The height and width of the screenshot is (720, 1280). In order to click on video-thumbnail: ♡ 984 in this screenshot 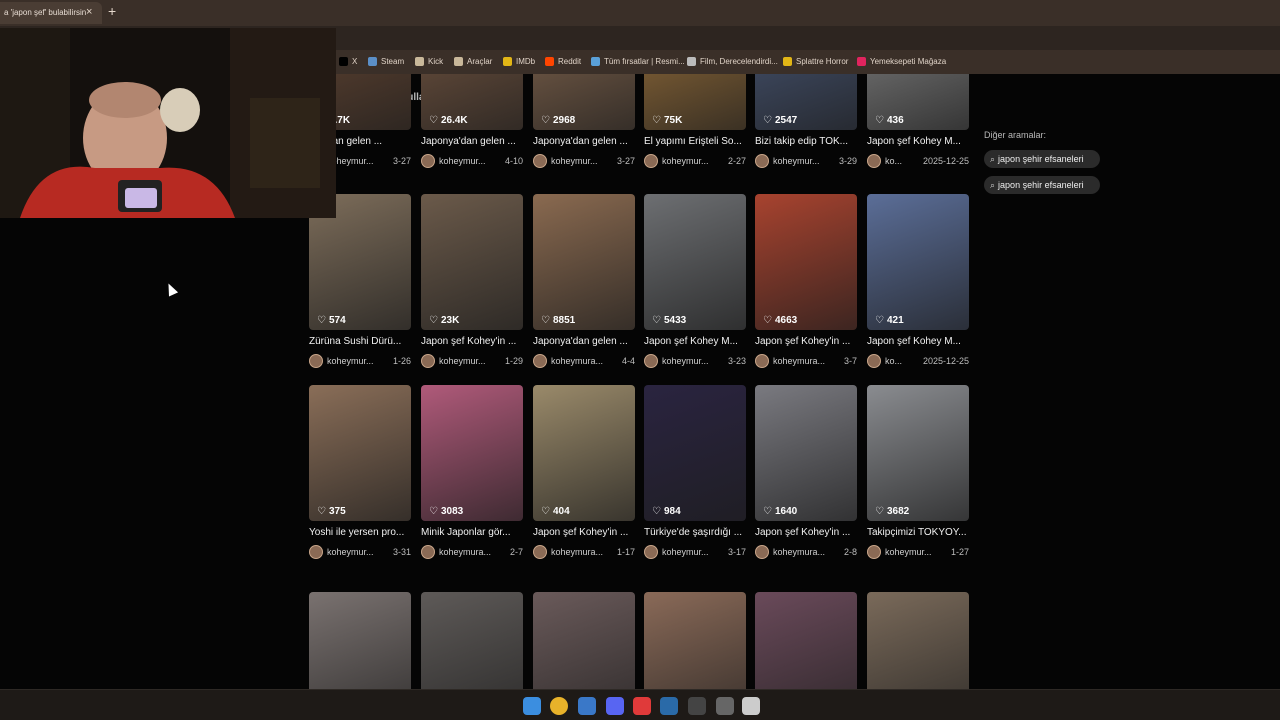, I will do `click(695, 453)`.